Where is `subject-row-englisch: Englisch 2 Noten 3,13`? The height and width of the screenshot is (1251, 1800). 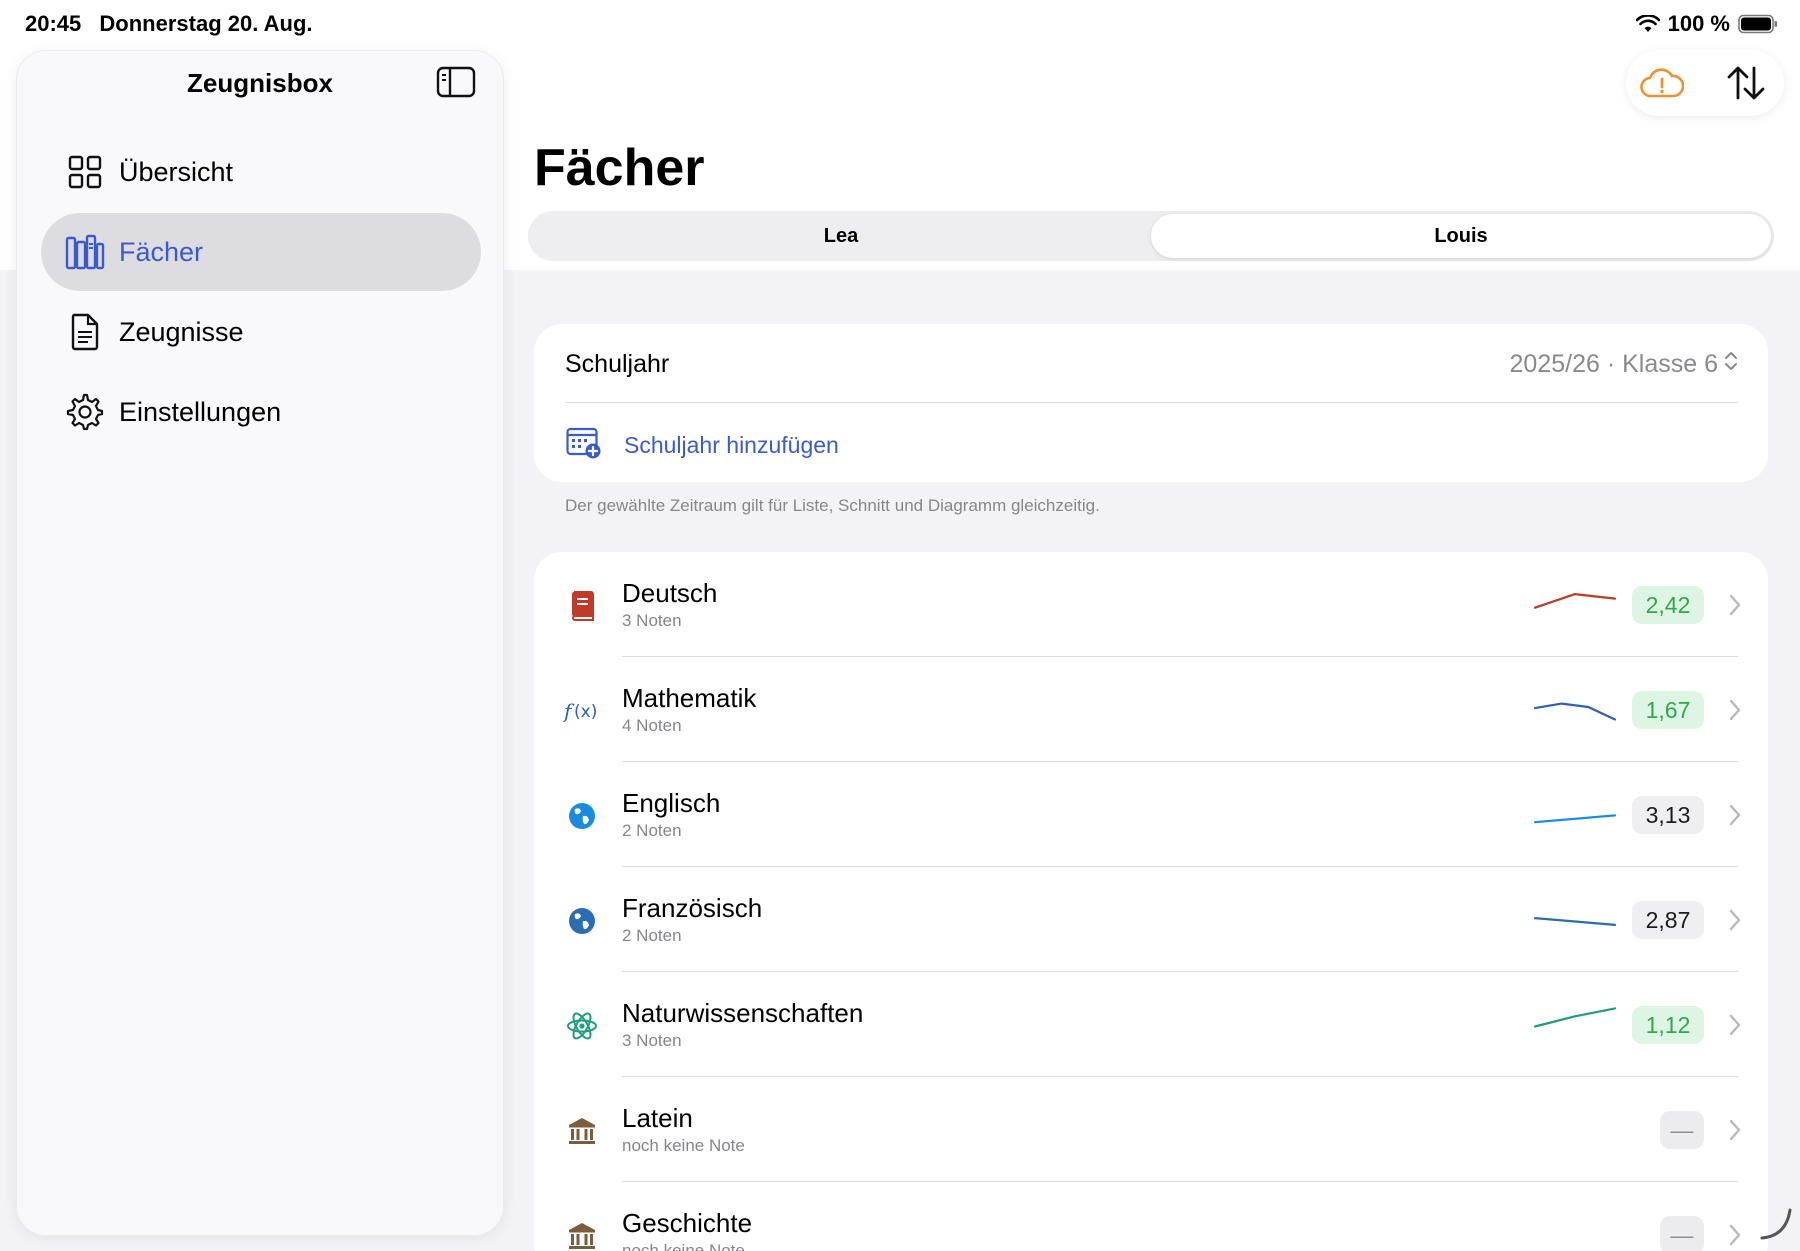
subject-row-englisch: Englisch 2 Noten 3,13 is located at coordinates (1151, 814).